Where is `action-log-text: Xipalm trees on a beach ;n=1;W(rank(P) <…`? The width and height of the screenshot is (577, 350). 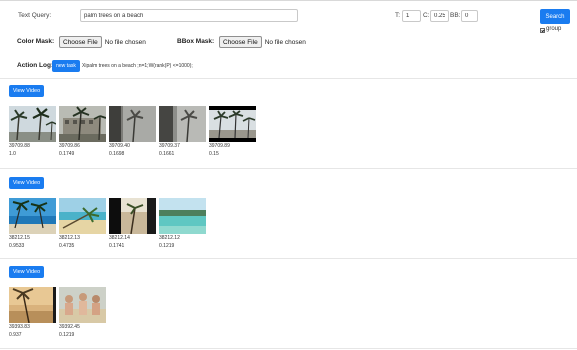 action-log-text: Xipalm trees on a beach ;n=1;W(rank(P) <… is located at coordinates (137, 66).